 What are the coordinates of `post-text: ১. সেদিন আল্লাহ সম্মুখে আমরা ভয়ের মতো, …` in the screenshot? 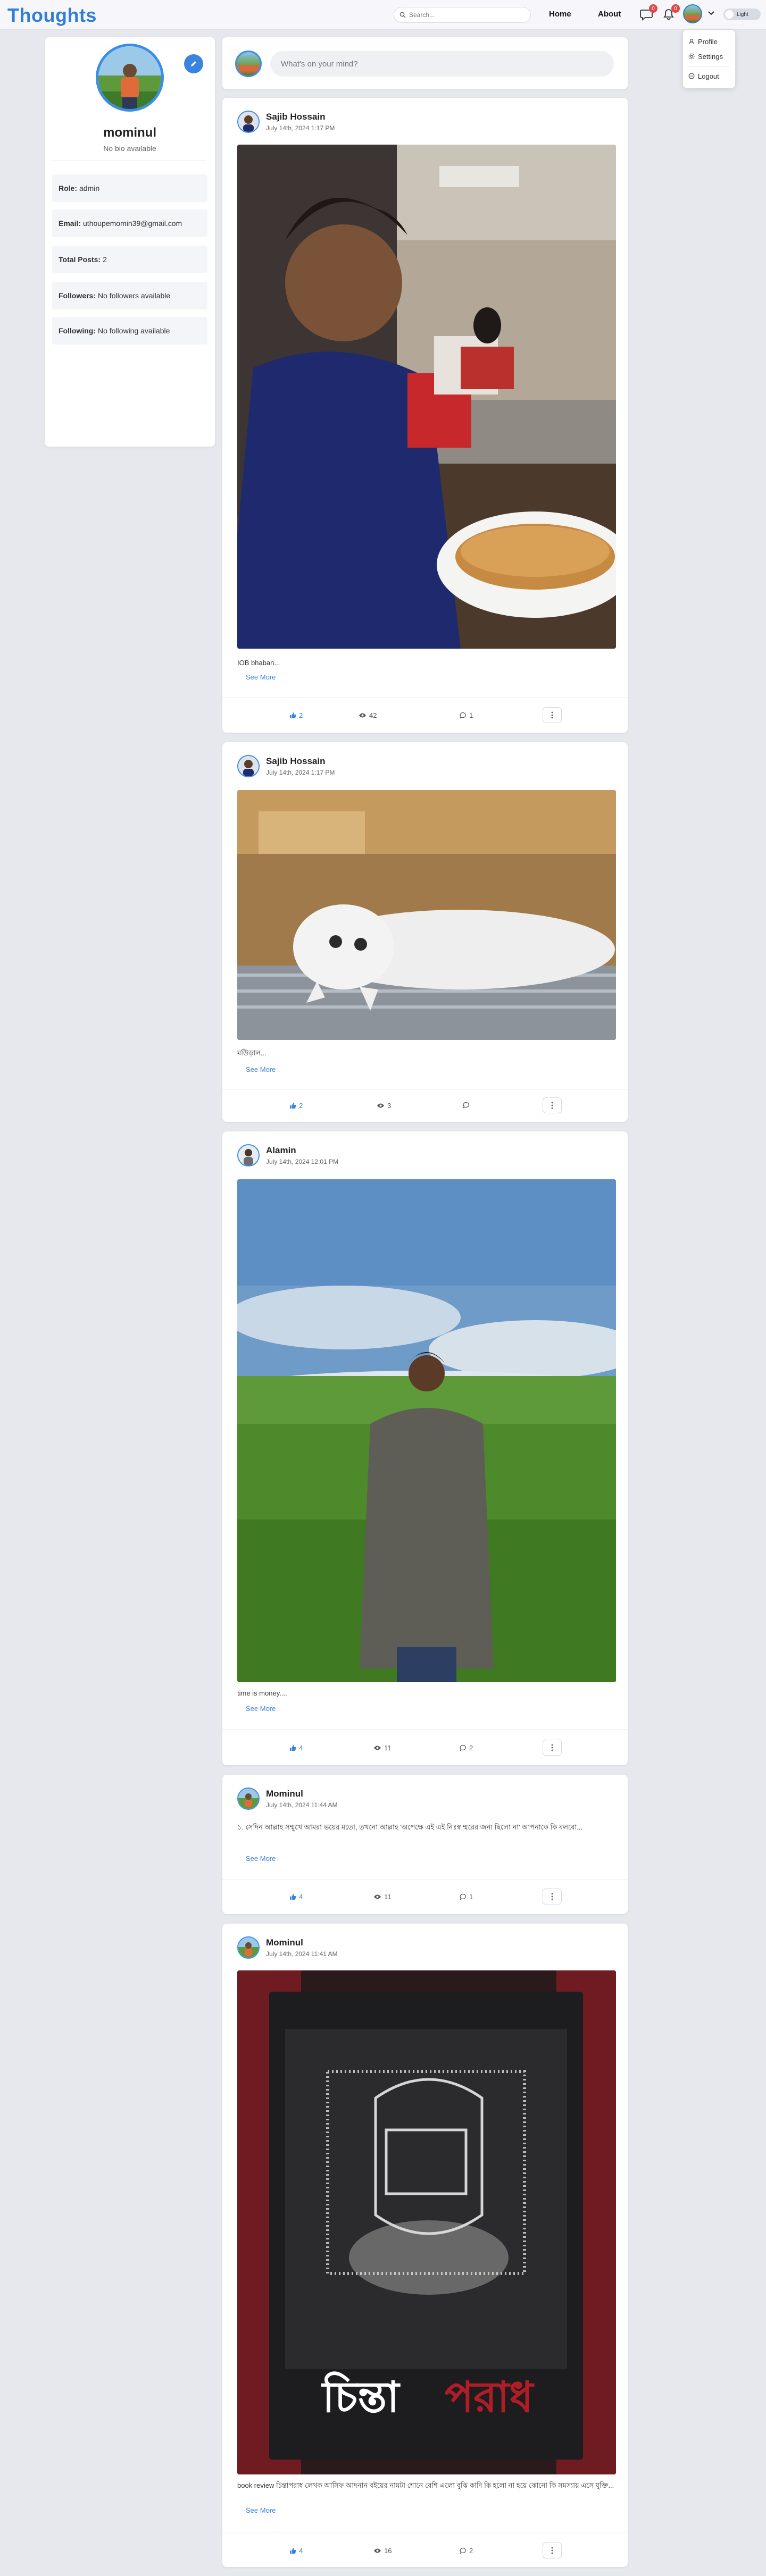 It's located at (410, 1827).